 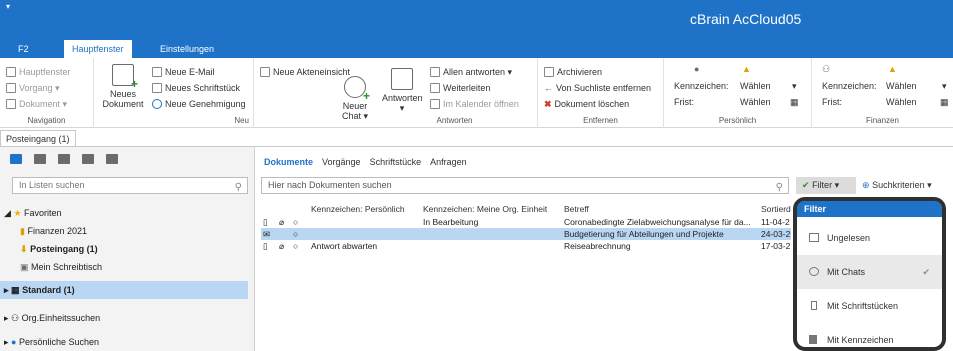 I want to click on cell-personal: Antwort abwarten, so click(x=344, y=246).